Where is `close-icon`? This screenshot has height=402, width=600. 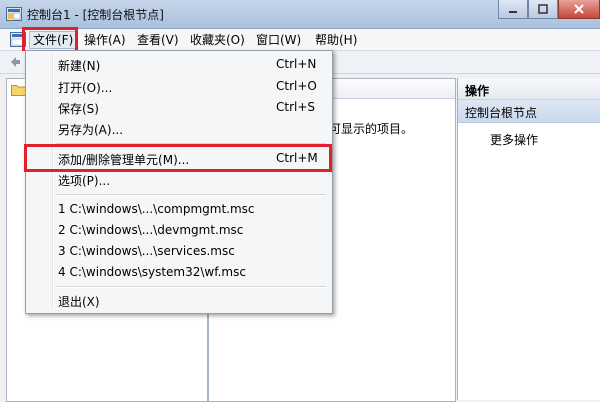
close-icon is located at coordinates (579, 9).